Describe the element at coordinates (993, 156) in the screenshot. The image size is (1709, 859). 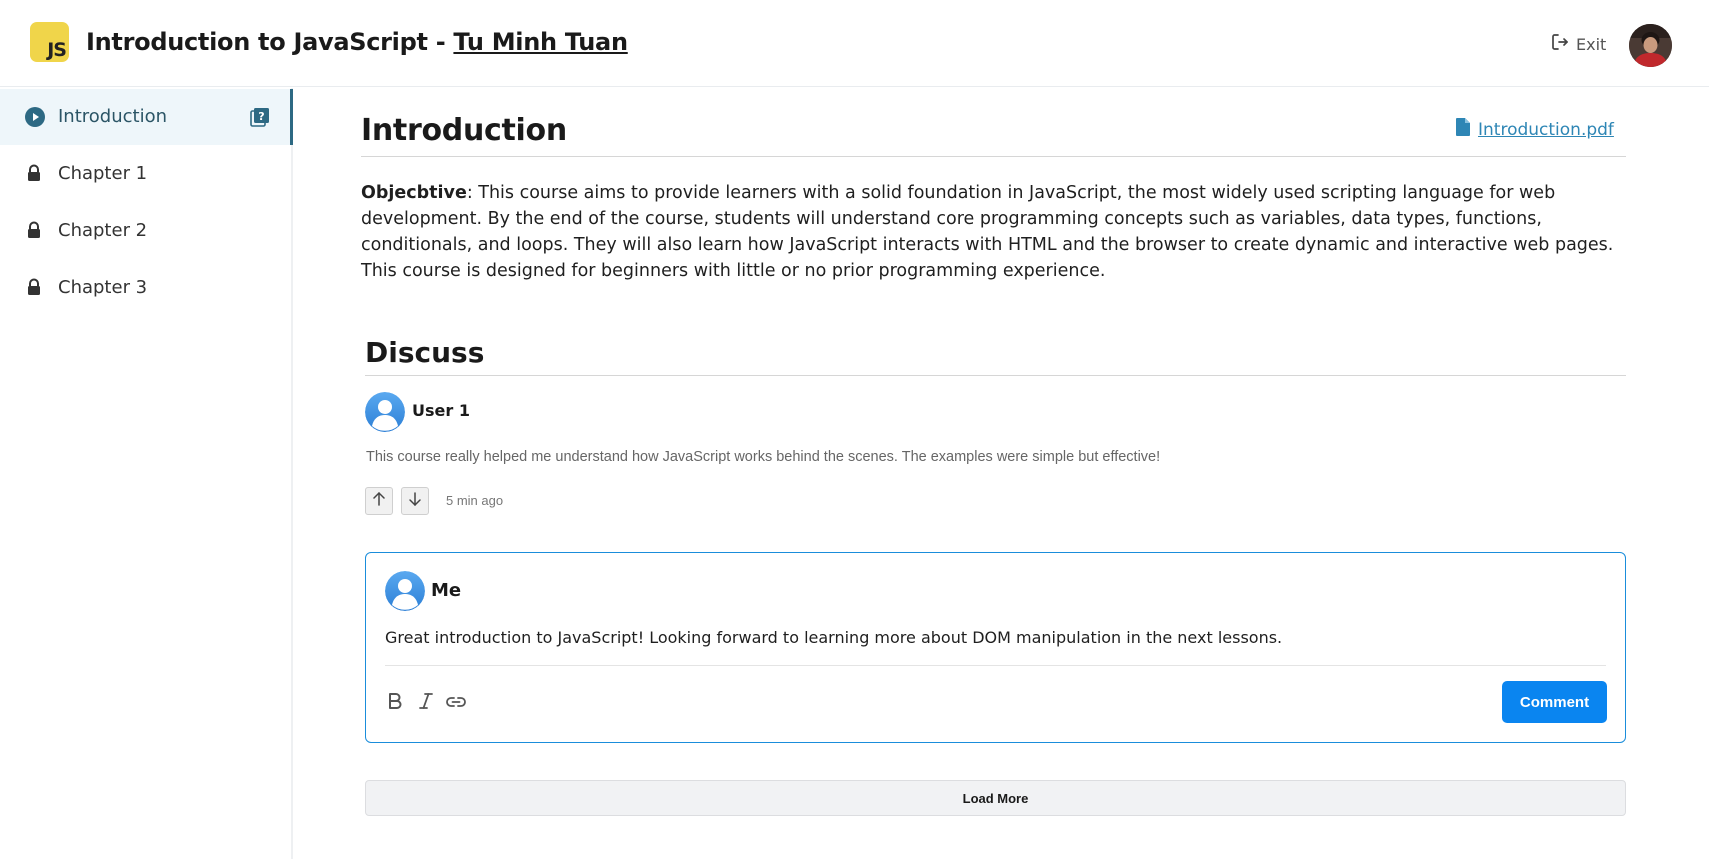
I see `title-divider` at that location.